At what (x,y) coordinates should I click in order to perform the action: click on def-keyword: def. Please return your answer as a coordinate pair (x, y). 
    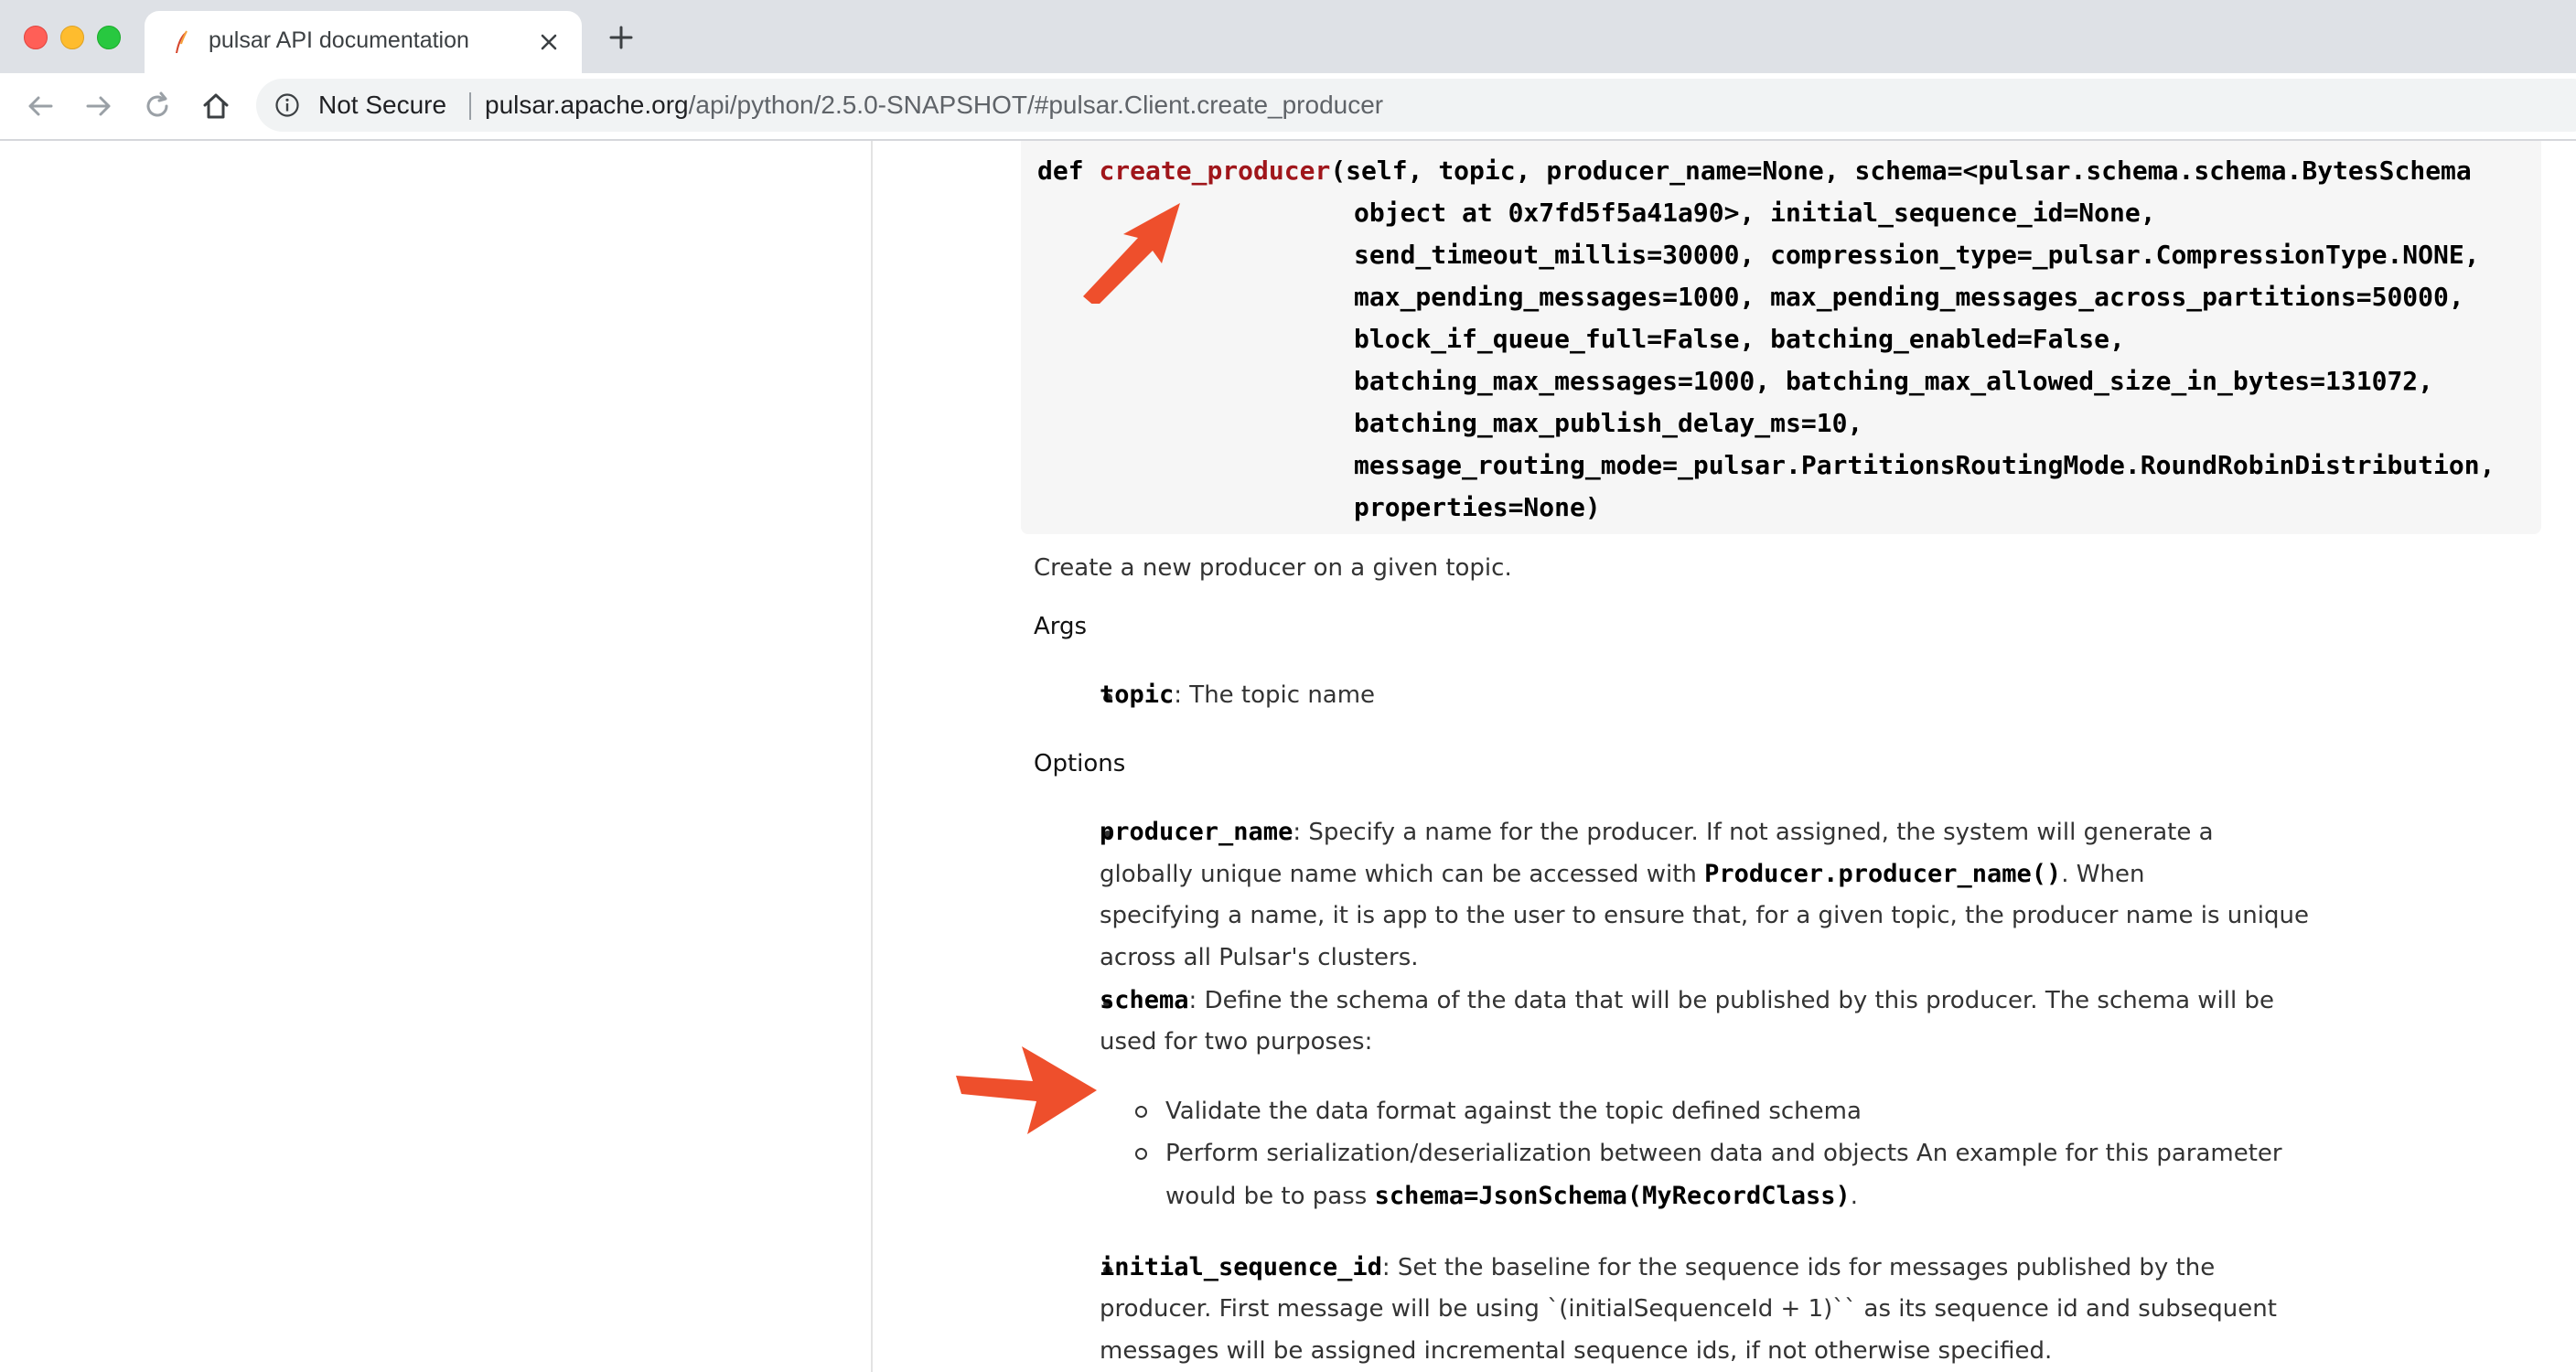
    Looking at the image, I should click on (1069, 170).